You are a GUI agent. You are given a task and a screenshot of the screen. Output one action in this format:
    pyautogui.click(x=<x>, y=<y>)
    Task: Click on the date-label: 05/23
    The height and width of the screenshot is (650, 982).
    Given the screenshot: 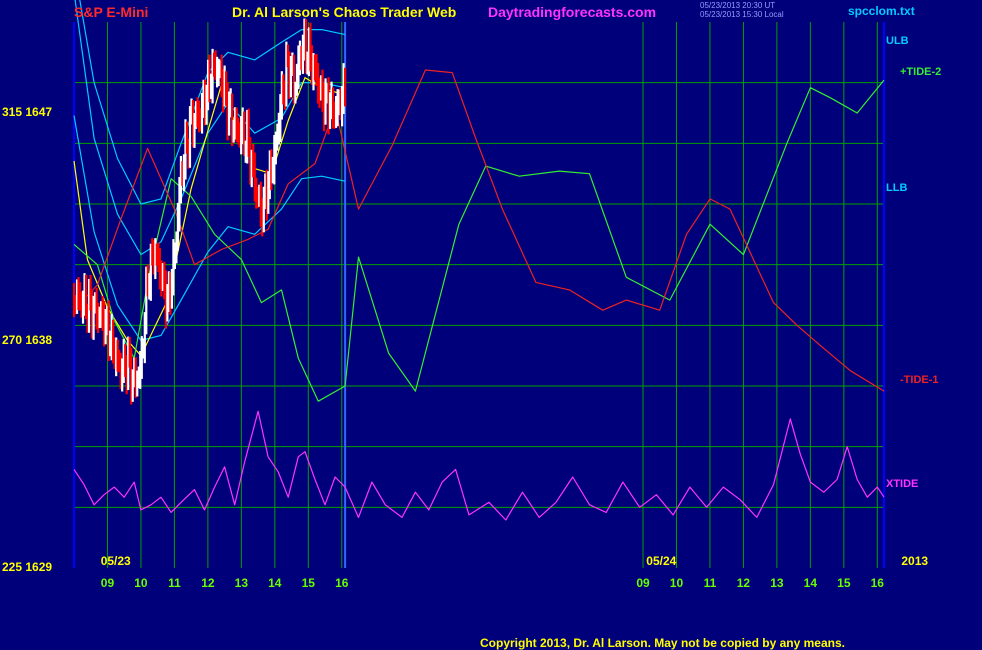 What is the action you would take?
    pyautogui.click(x=115, y=561)
    